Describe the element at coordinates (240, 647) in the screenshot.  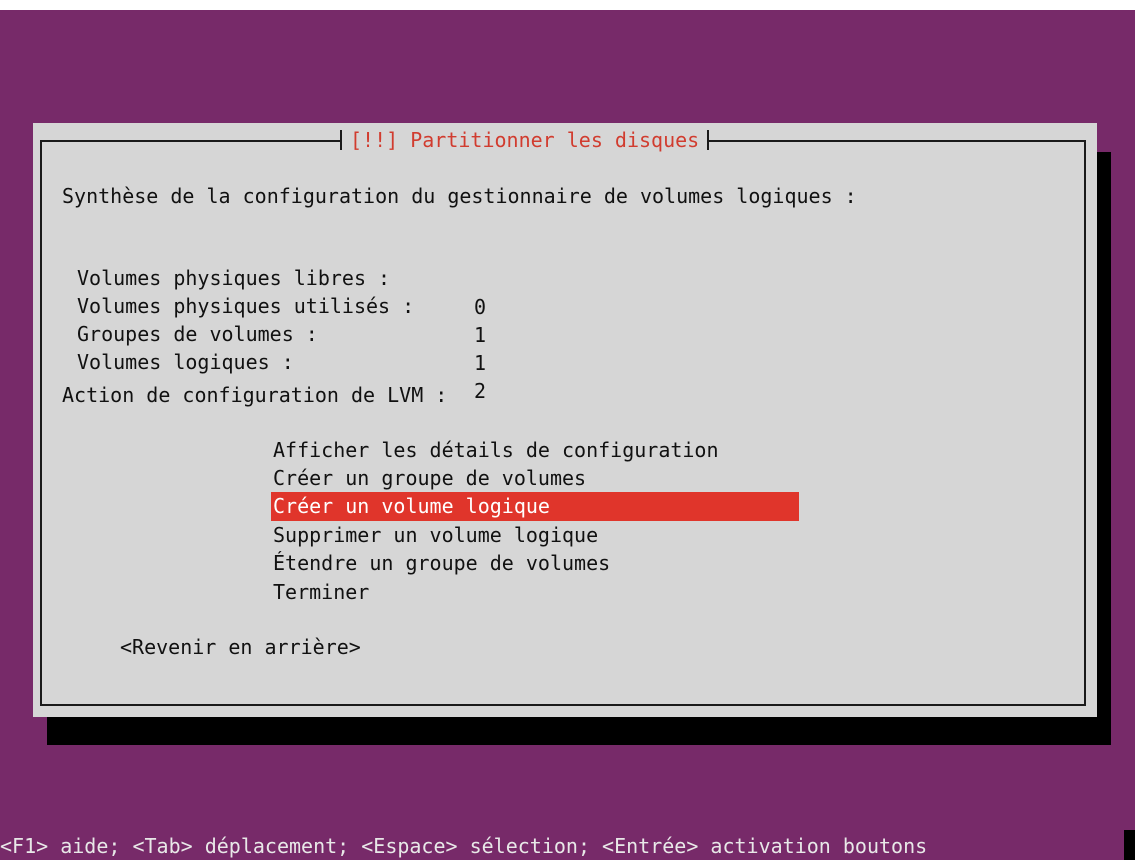
I see `go-back-button: <Revenir en arrière>` at that location.